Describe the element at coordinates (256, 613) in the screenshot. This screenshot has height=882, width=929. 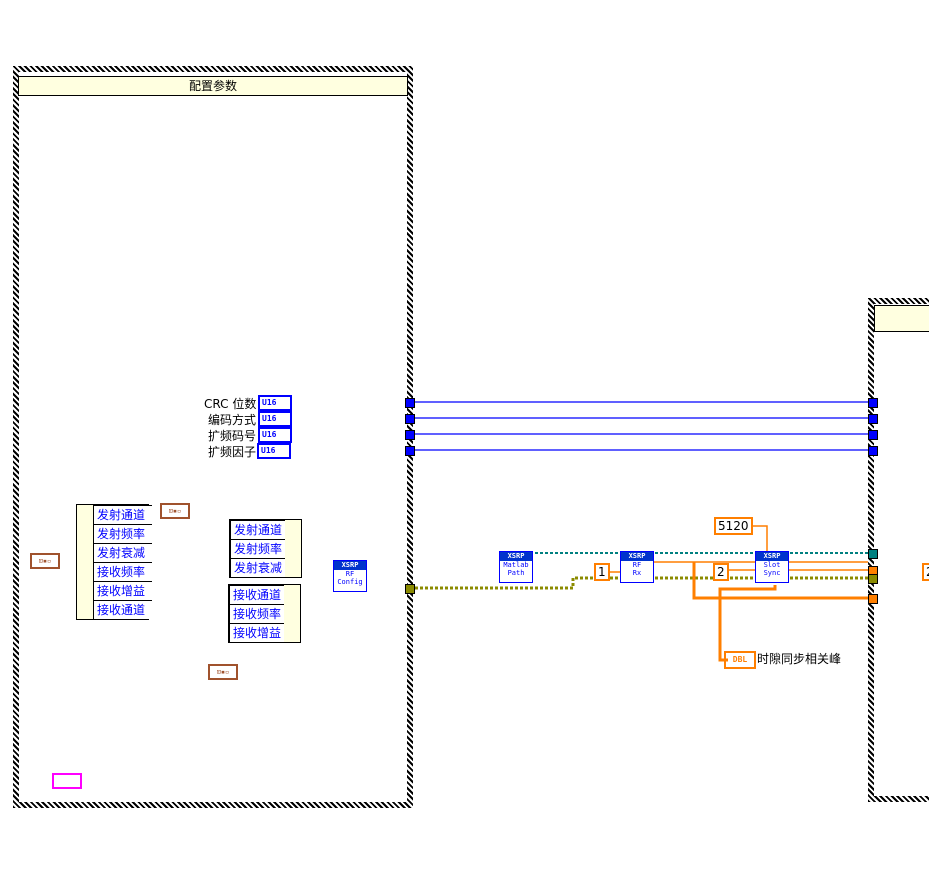
I see `bundle-item: 接收频率` at that location.